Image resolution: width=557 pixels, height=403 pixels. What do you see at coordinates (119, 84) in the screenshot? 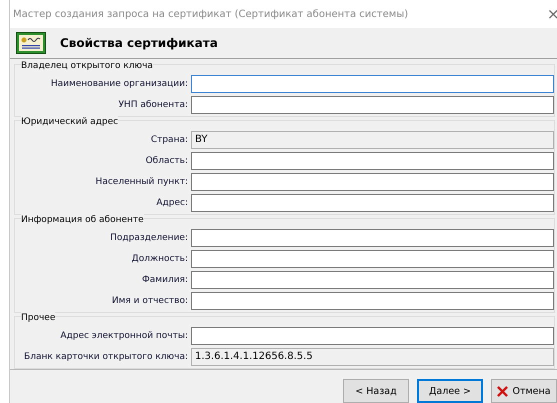
I see `field-label: Наименование организации:` at bounding box center [119, 84].